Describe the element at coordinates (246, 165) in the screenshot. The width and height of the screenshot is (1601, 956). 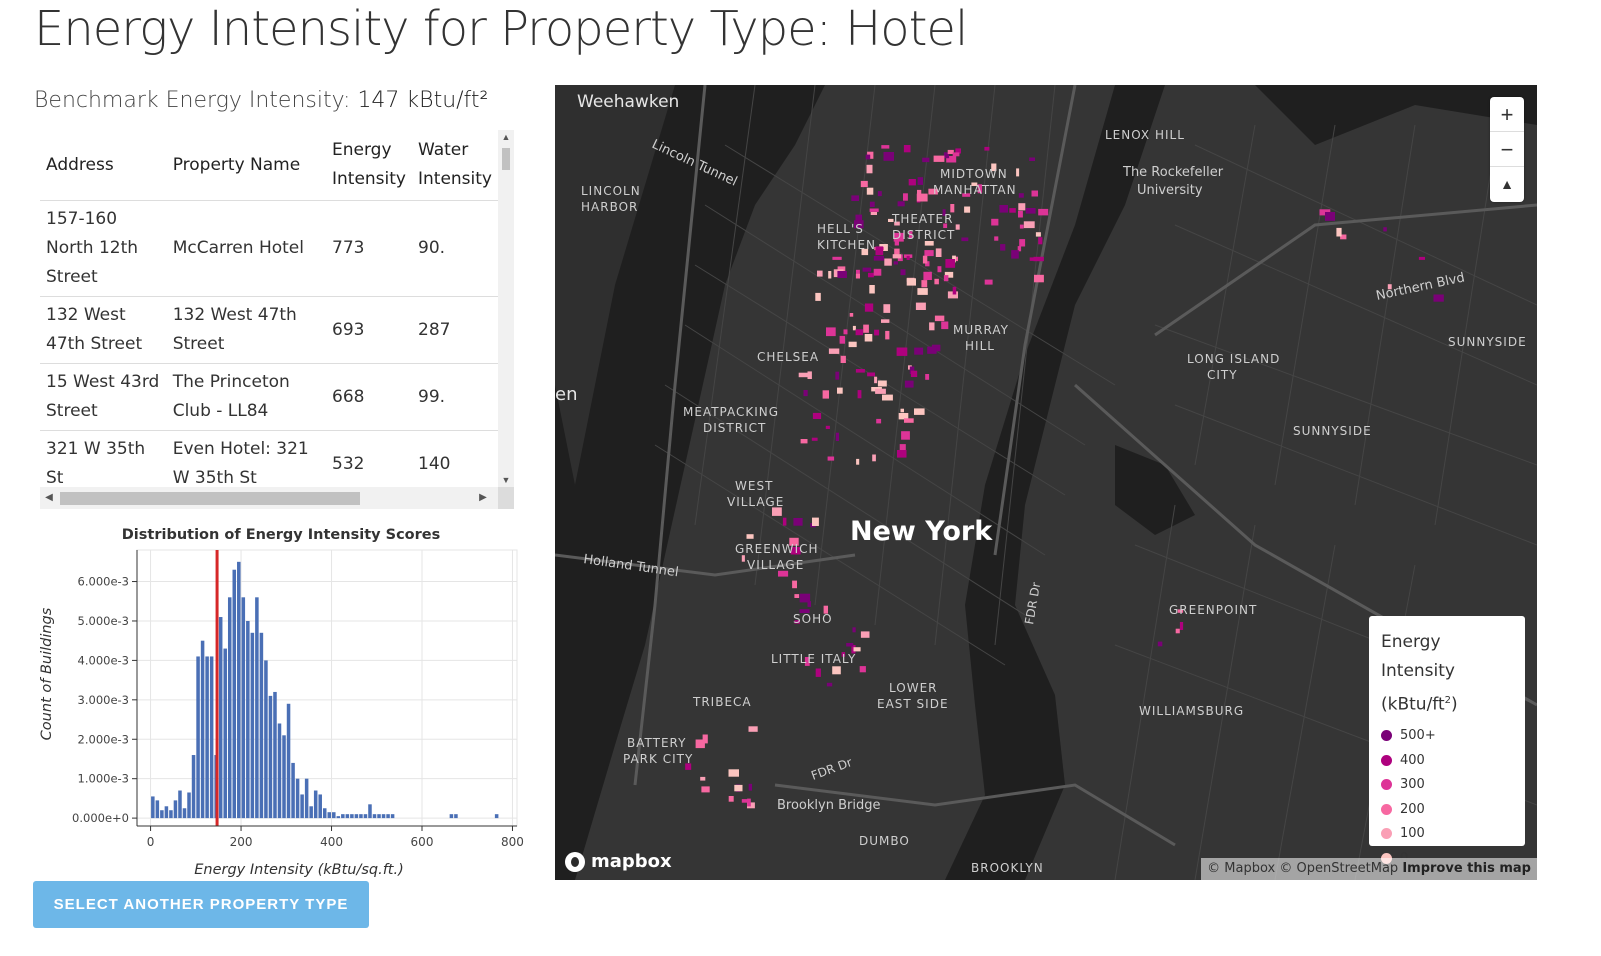
I see `column-header-property-name: Property Name` at that location.